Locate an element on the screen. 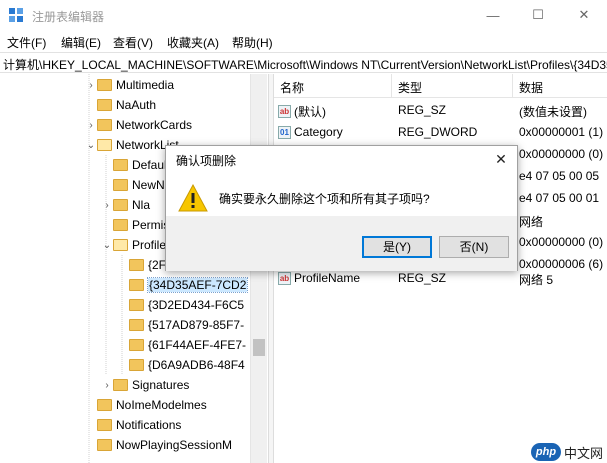  column-data-header: 数据 is located at coordinates (531, 87).